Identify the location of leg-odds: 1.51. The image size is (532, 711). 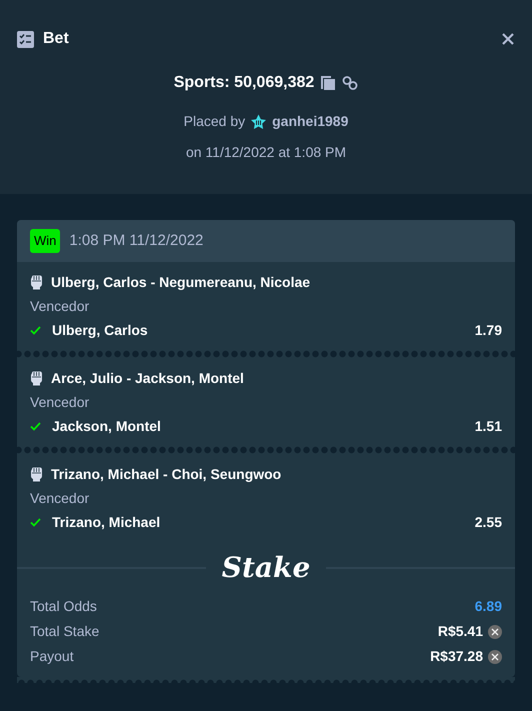
(488, 426).